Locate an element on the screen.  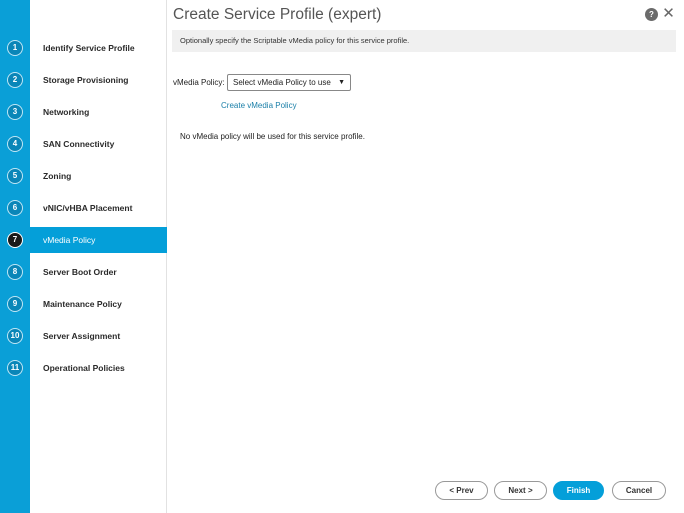
finish-button: Finish is located at coordinates (578, 490).